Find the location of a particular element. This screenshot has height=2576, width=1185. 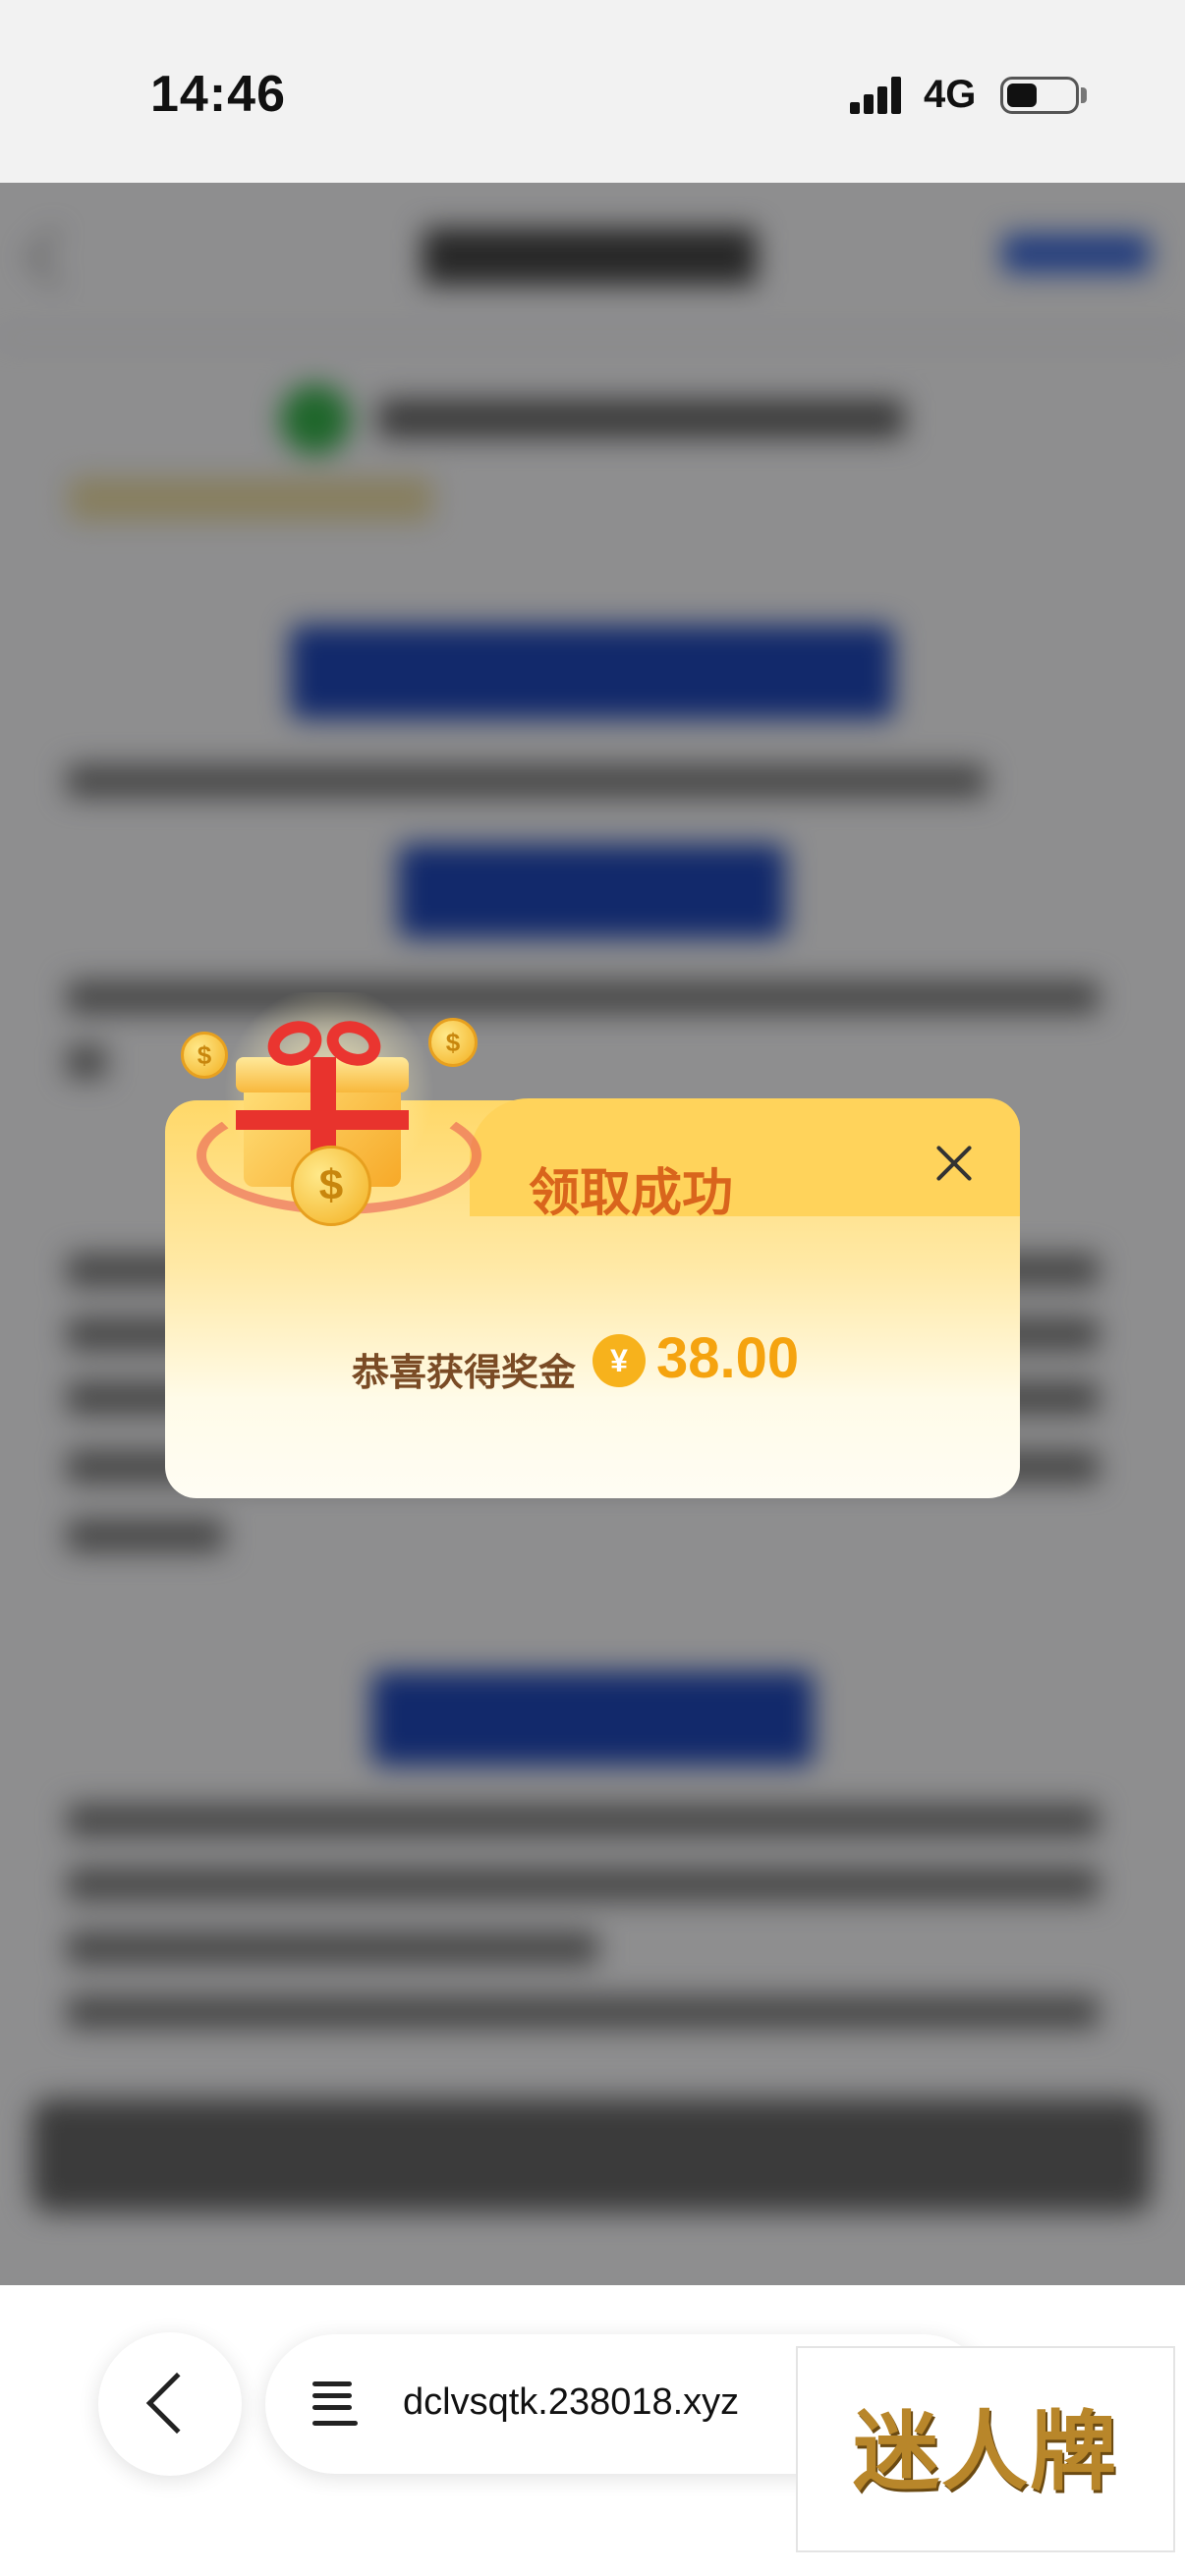

signal-icon is located at coordinates (879, 95).